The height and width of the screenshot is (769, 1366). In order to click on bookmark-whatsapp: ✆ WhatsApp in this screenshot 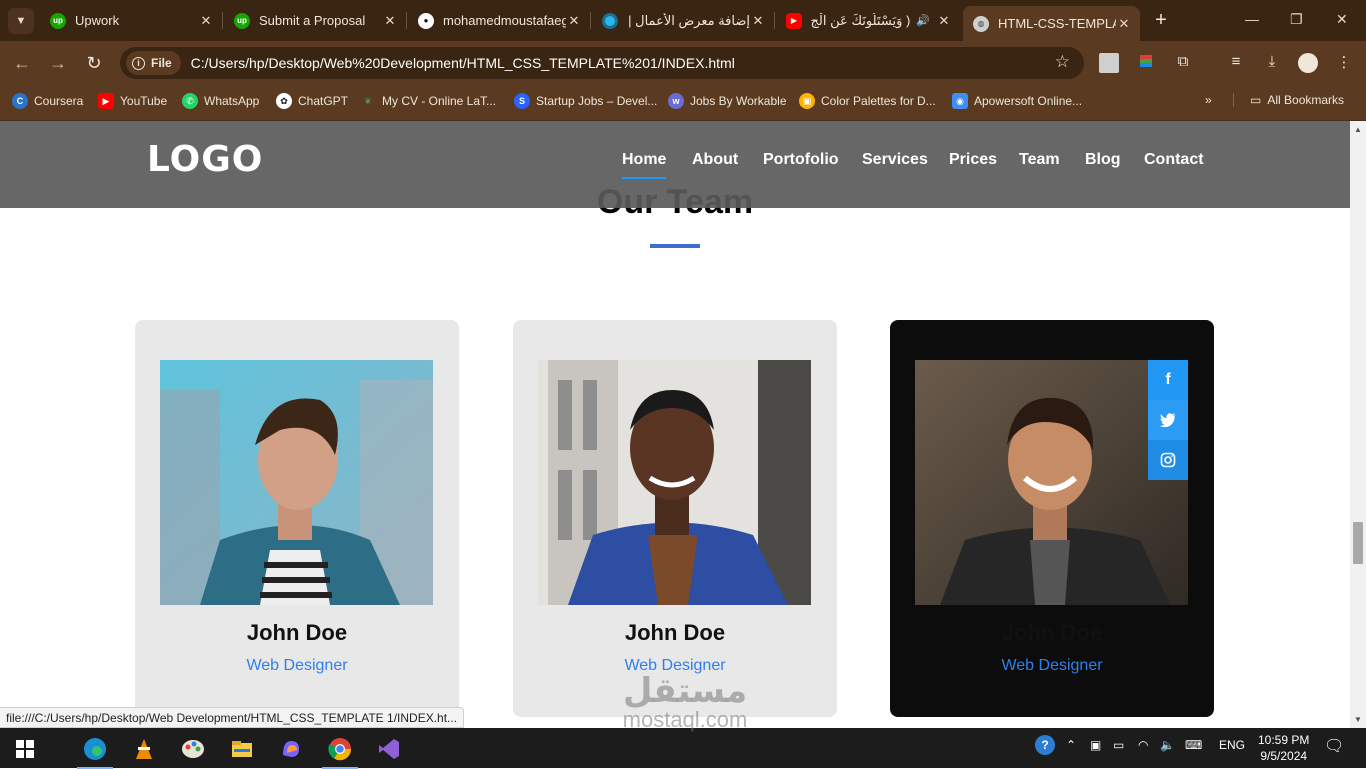, I will do `click(220, 101)`.